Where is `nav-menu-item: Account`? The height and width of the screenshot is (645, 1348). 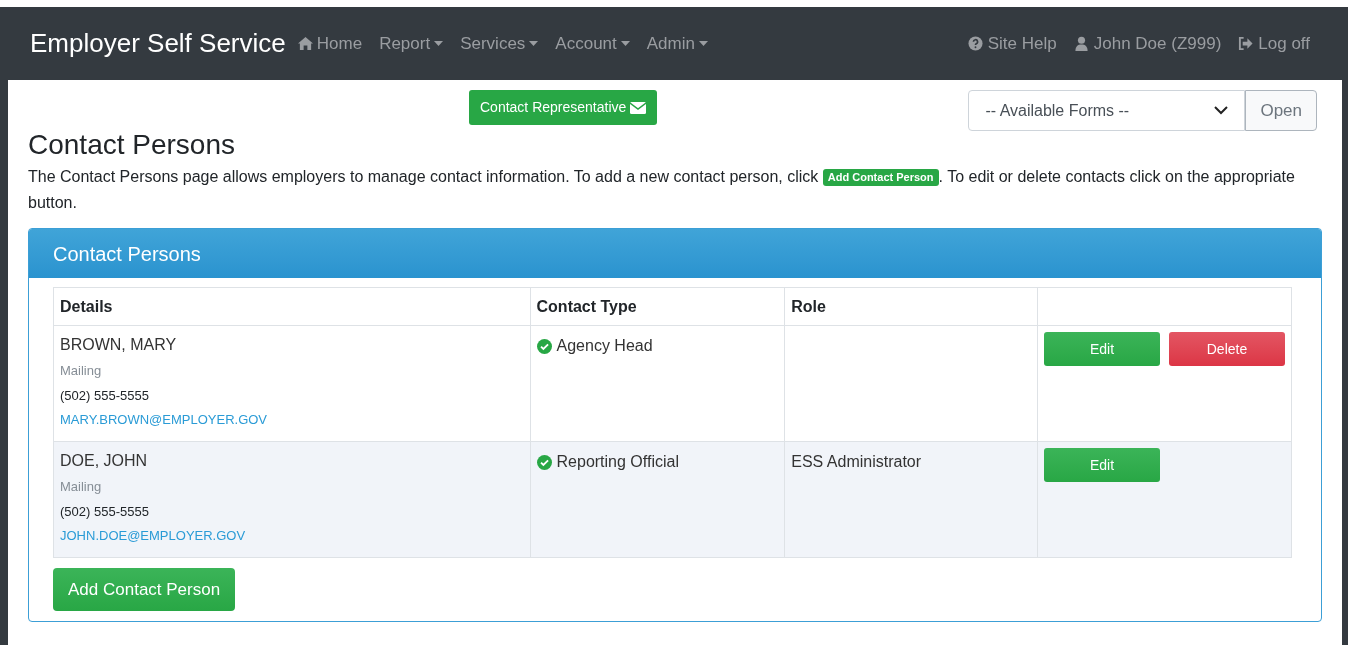 nav-menu-item: Account is located at coordinates (592, 43).